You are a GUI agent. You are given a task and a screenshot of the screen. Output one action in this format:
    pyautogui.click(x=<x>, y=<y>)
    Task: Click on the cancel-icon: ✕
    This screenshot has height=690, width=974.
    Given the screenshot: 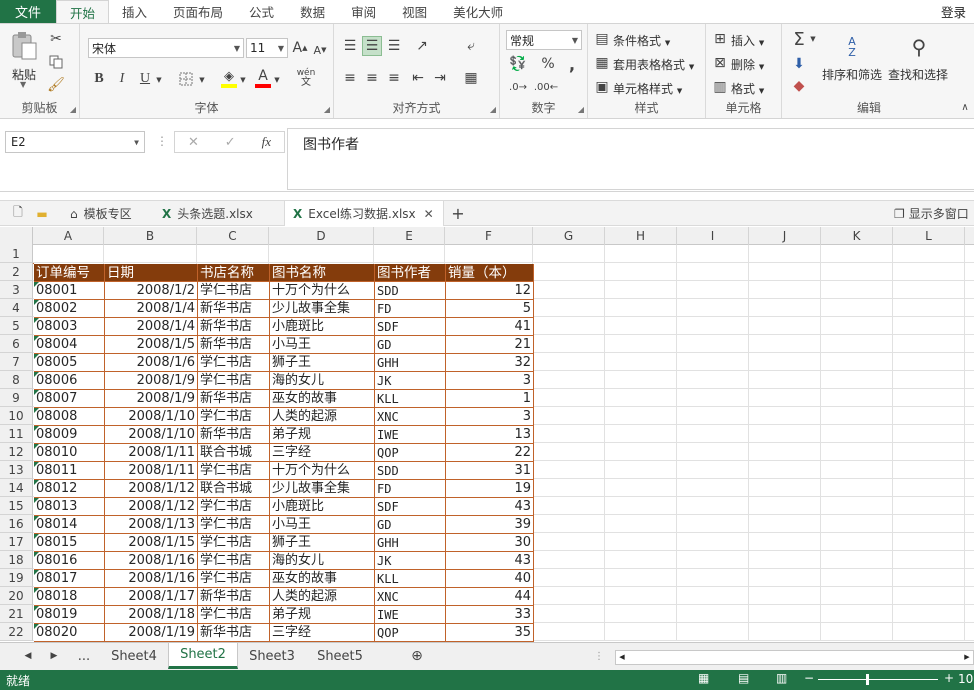 What is the action you would take?
    pyautogui.click(x=193, y=142)
    